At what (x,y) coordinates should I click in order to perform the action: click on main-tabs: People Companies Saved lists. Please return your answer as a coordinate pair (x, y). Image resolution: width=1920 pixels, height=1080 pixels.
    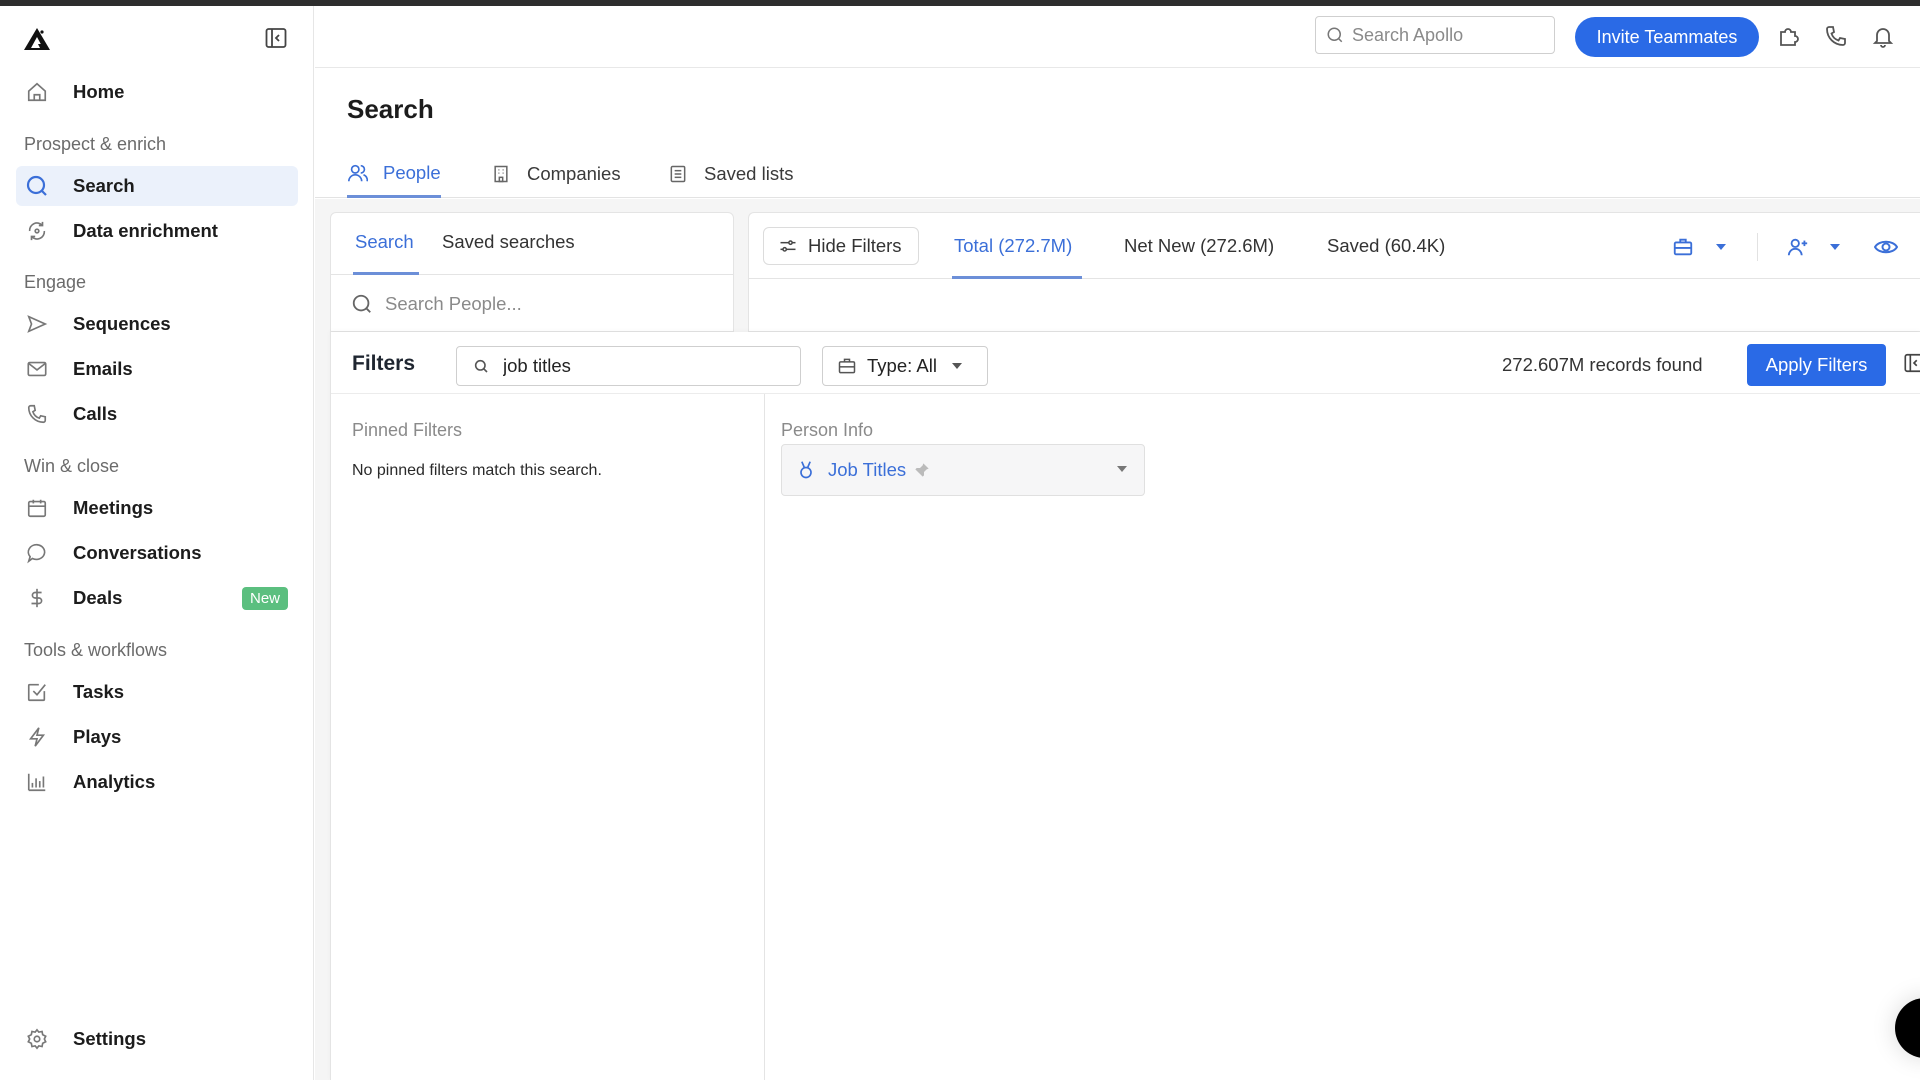
    Looking at the image, I should click on (1117, 169).